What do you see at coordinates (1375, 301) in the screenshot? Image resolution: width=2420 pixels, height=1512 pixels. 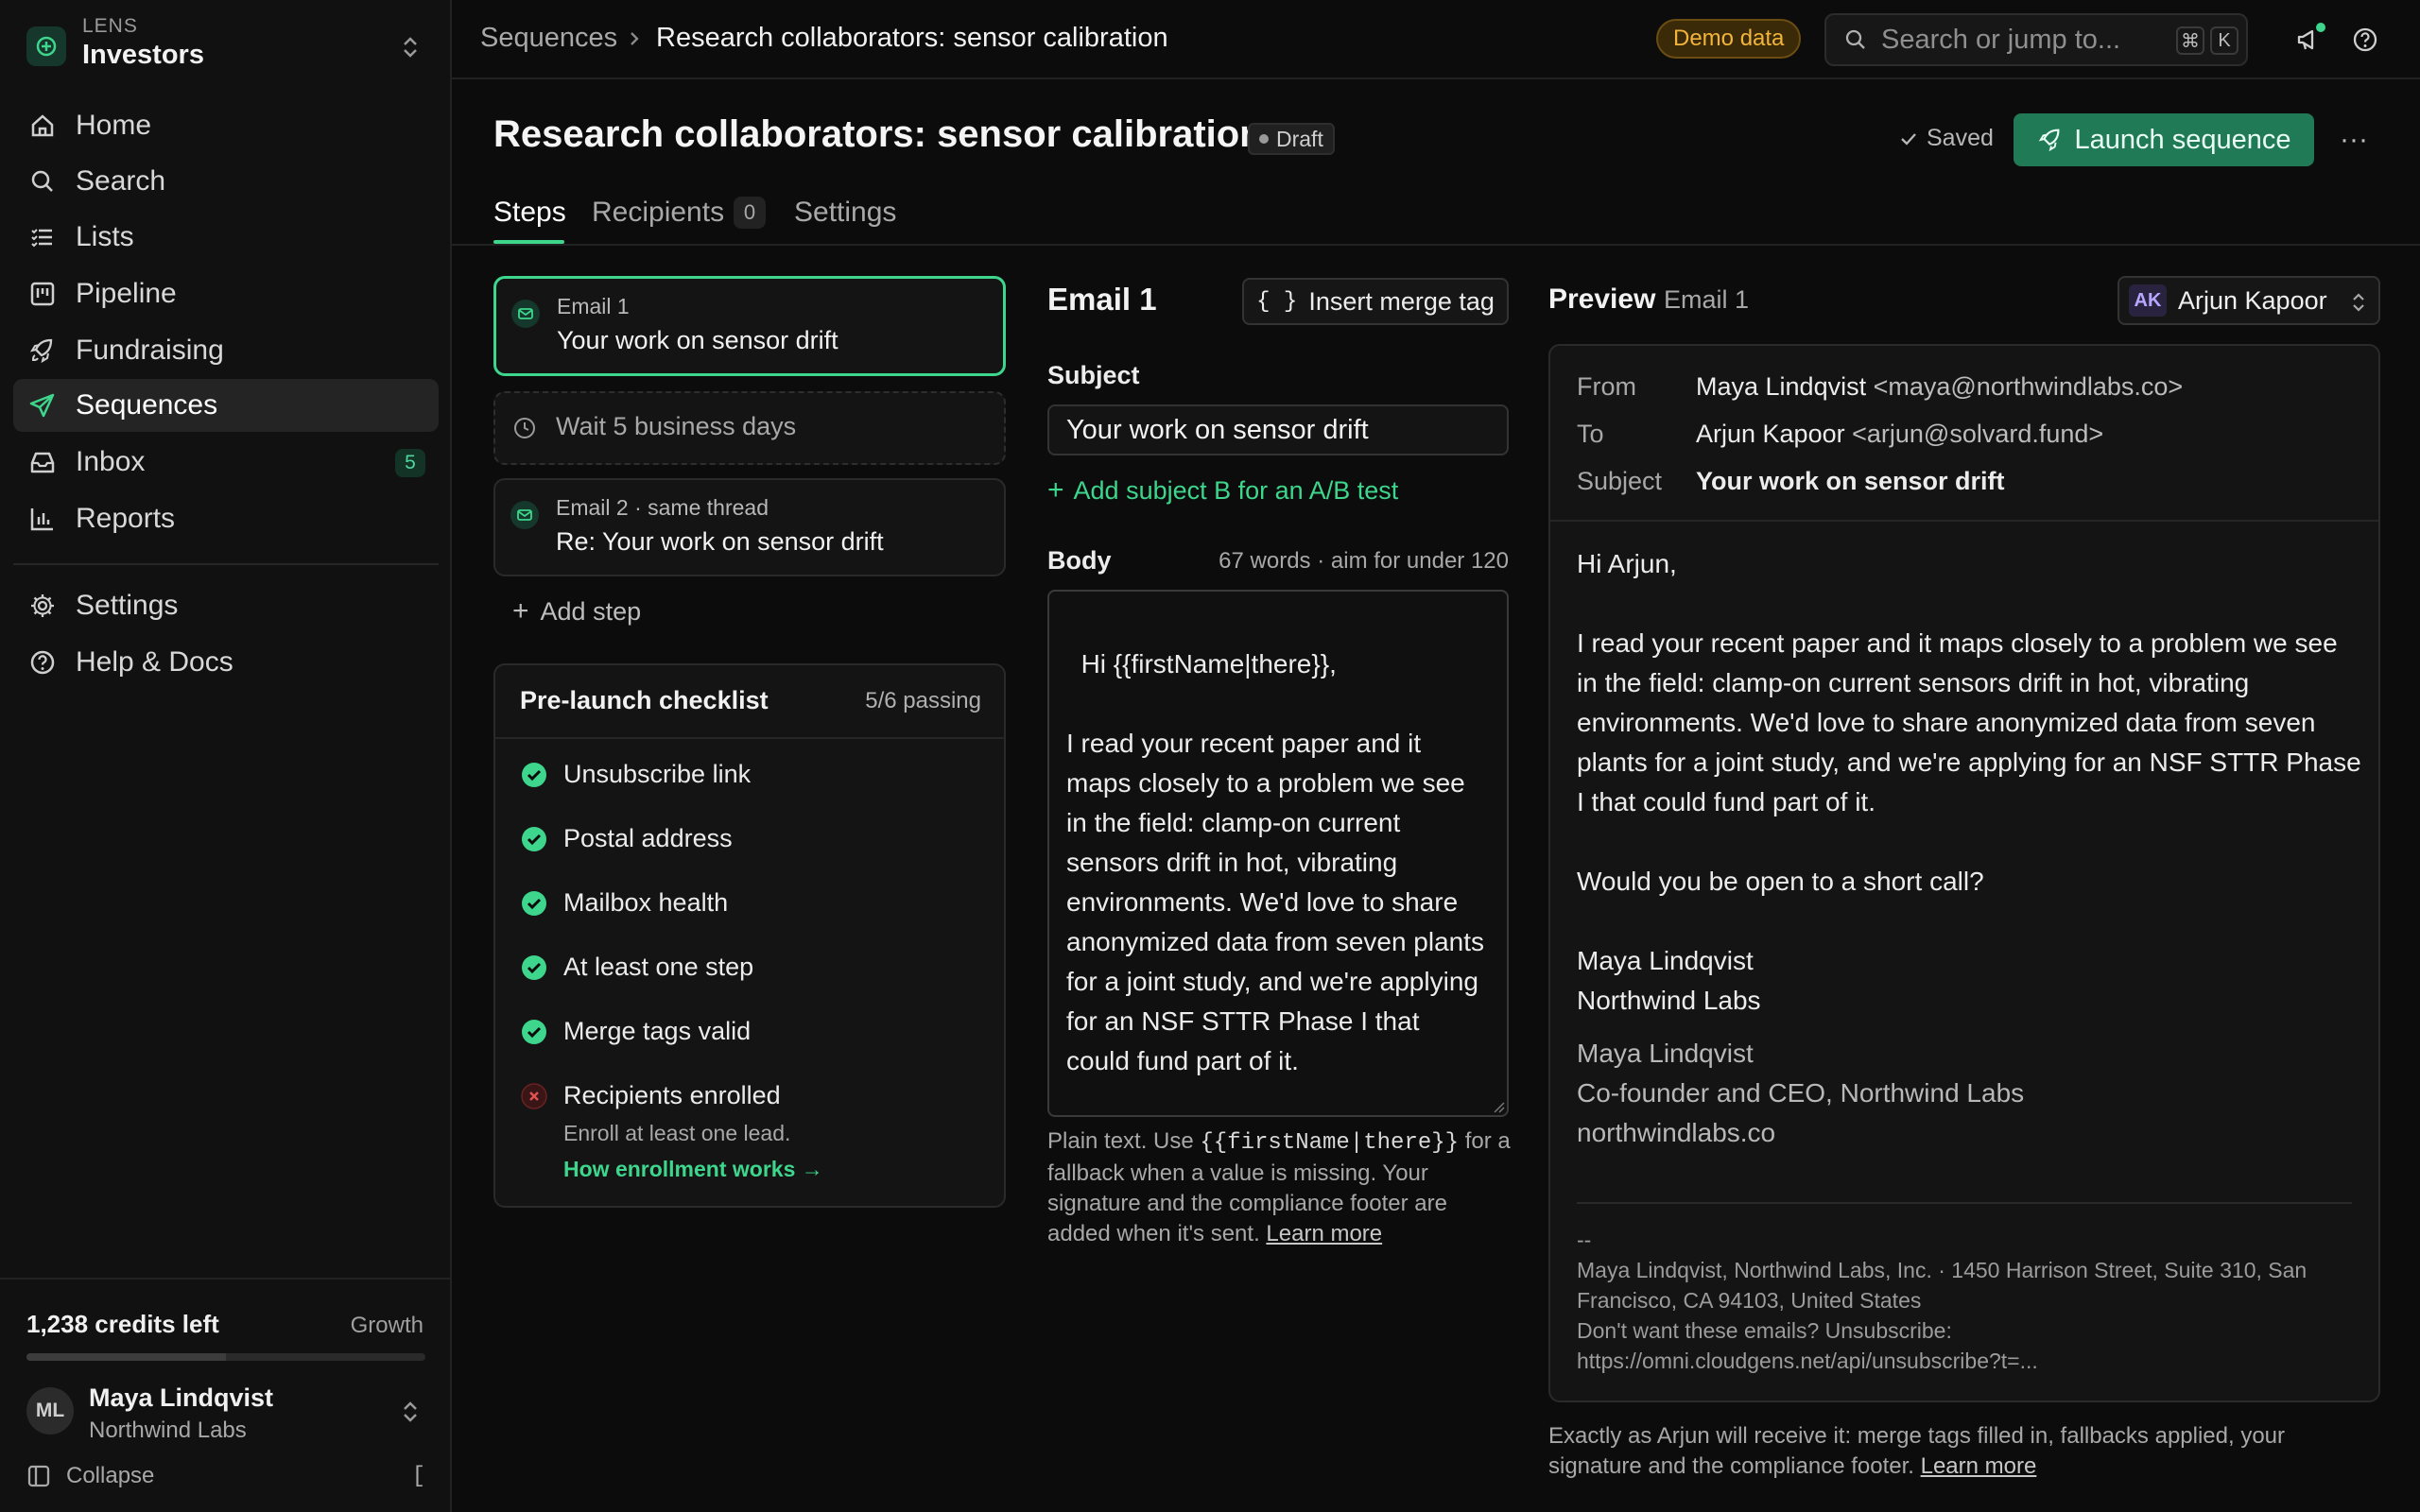 I see `insert-merge-tag-button: { } Insert merge tag` at bounding box center [1375, 301].